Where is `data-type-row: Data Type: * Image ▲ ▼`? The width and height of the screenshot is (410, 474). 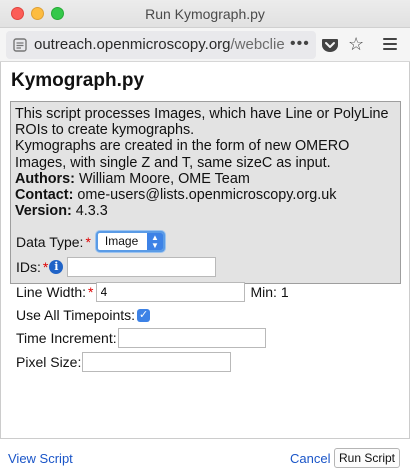 data-type-row: Data Type: * Image ▲ ▼ is located at coordinates (90, 241).